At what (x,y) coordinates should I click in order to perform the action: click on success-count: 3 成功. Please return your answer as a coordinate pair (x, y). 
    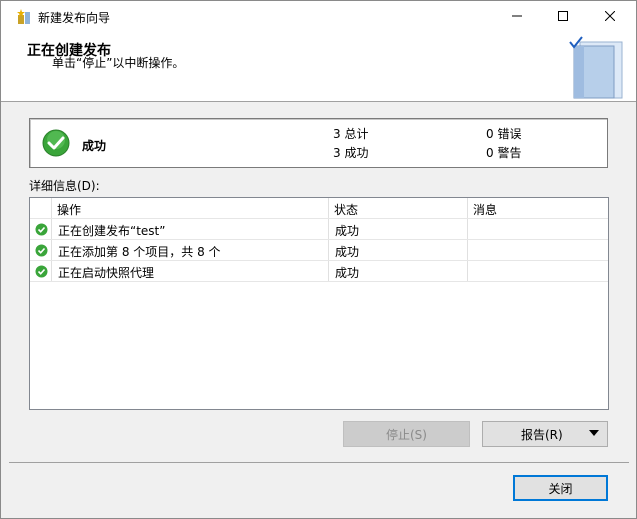
    Looking at the image, I should click on (351, 153).